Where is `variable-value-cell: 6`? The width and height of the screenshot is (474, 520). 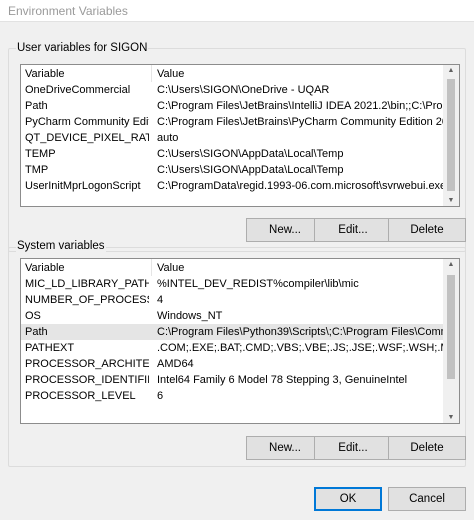 variable-value-cell: 6 is located at coordinates (160, 396).